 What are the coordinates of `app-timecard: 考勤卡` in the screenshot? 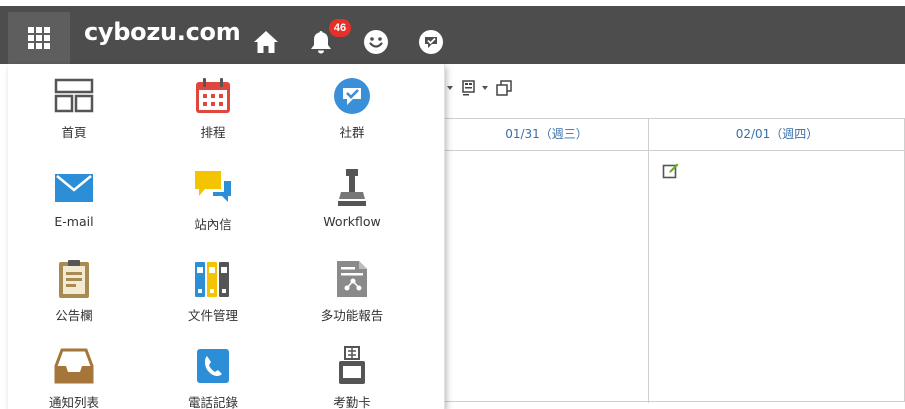 It's located at (352, 377).